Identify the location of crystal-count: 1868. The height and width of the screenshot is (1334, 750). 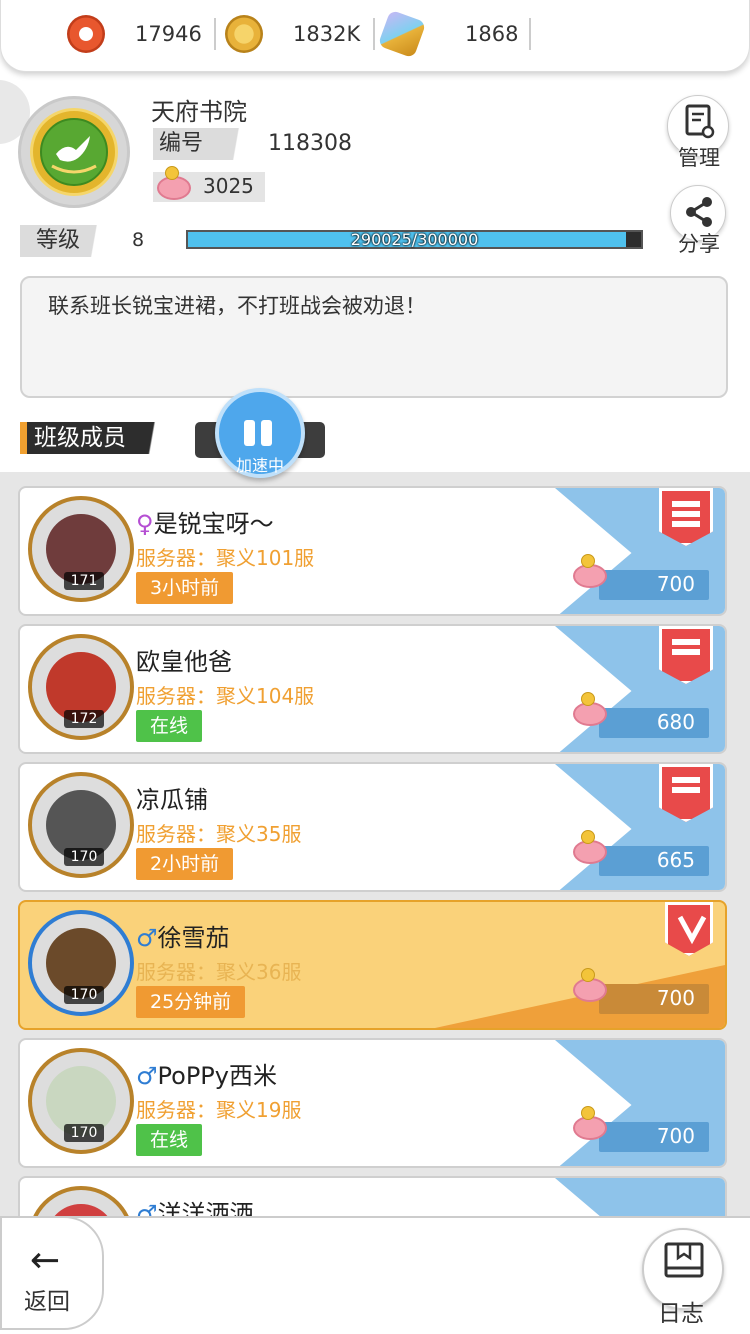
(492, 34).